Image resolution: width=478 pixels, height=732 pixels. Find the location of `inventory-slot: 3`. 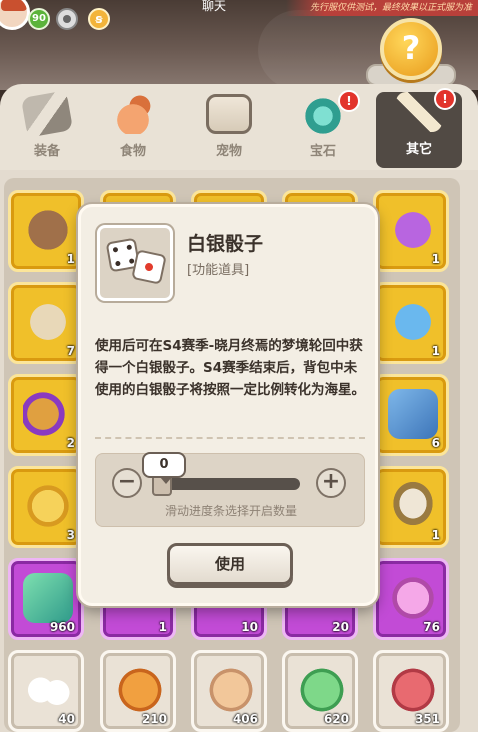

inventory-slot: 3 is located at coordinates (46, 507).